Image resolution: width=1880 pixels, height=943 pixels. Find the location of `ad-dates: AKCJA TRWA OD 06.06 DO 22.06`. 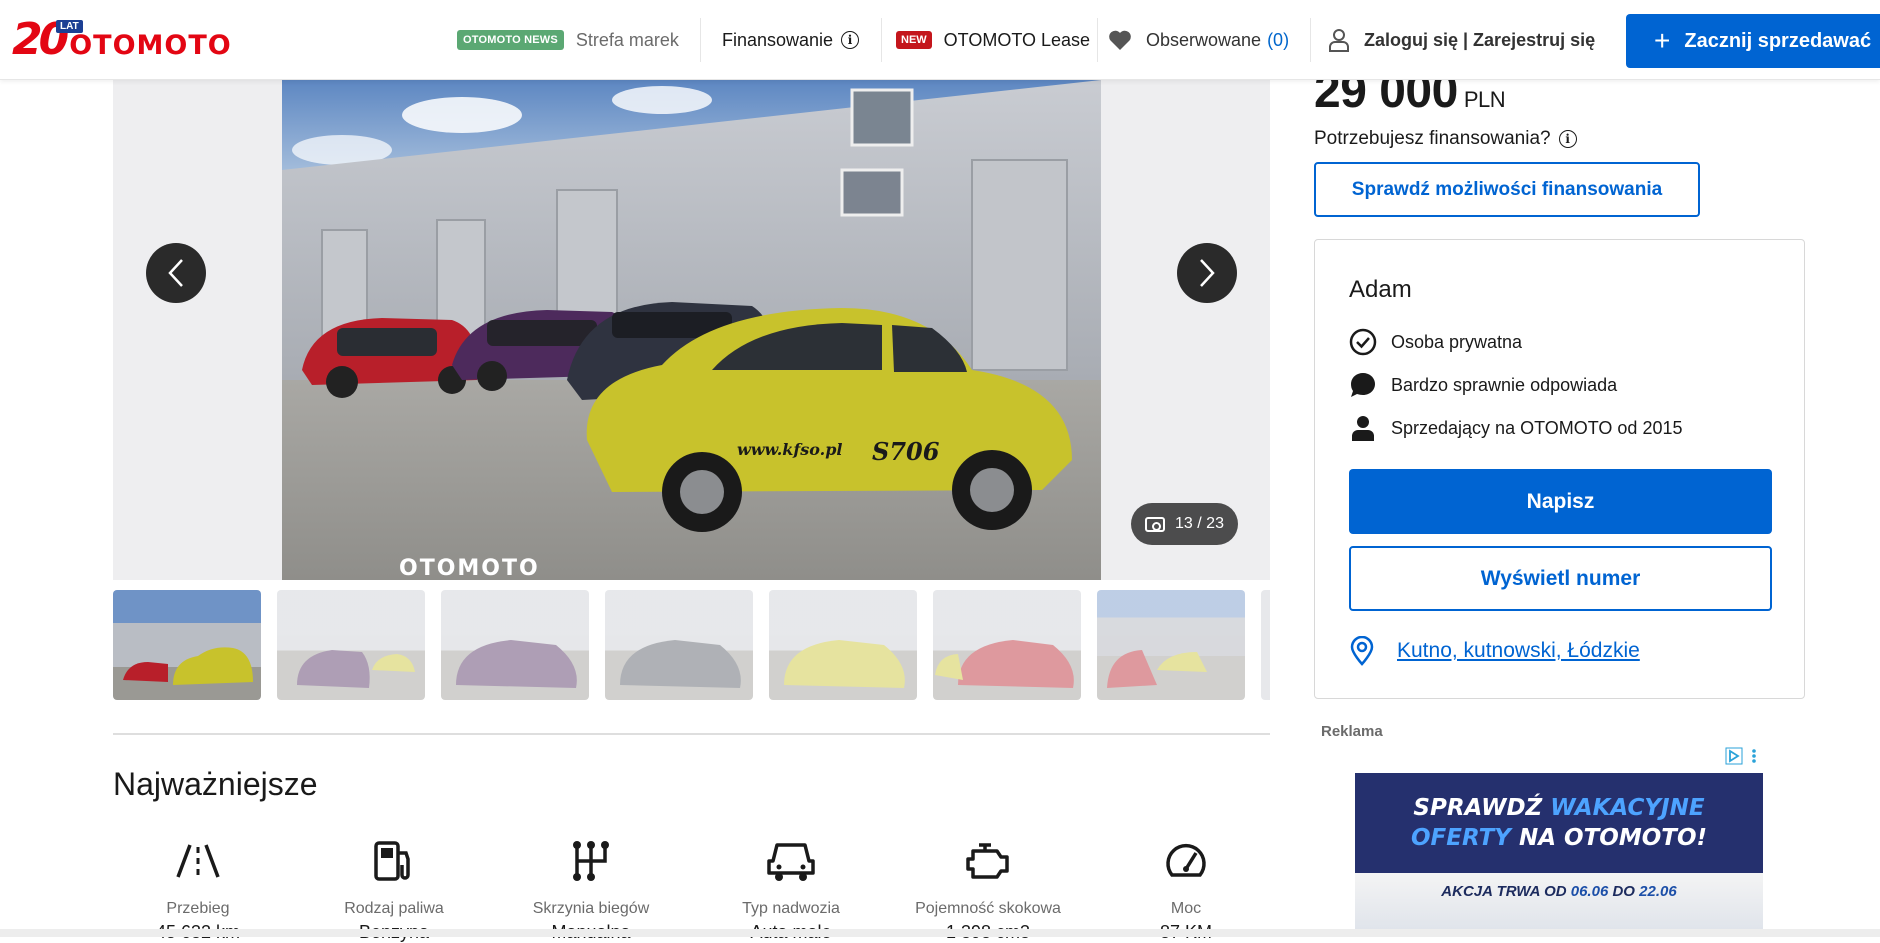

ad-dates: AKCJA TRWA OD 06.06 DO 22.06 is located at coordinates (1559, 891).